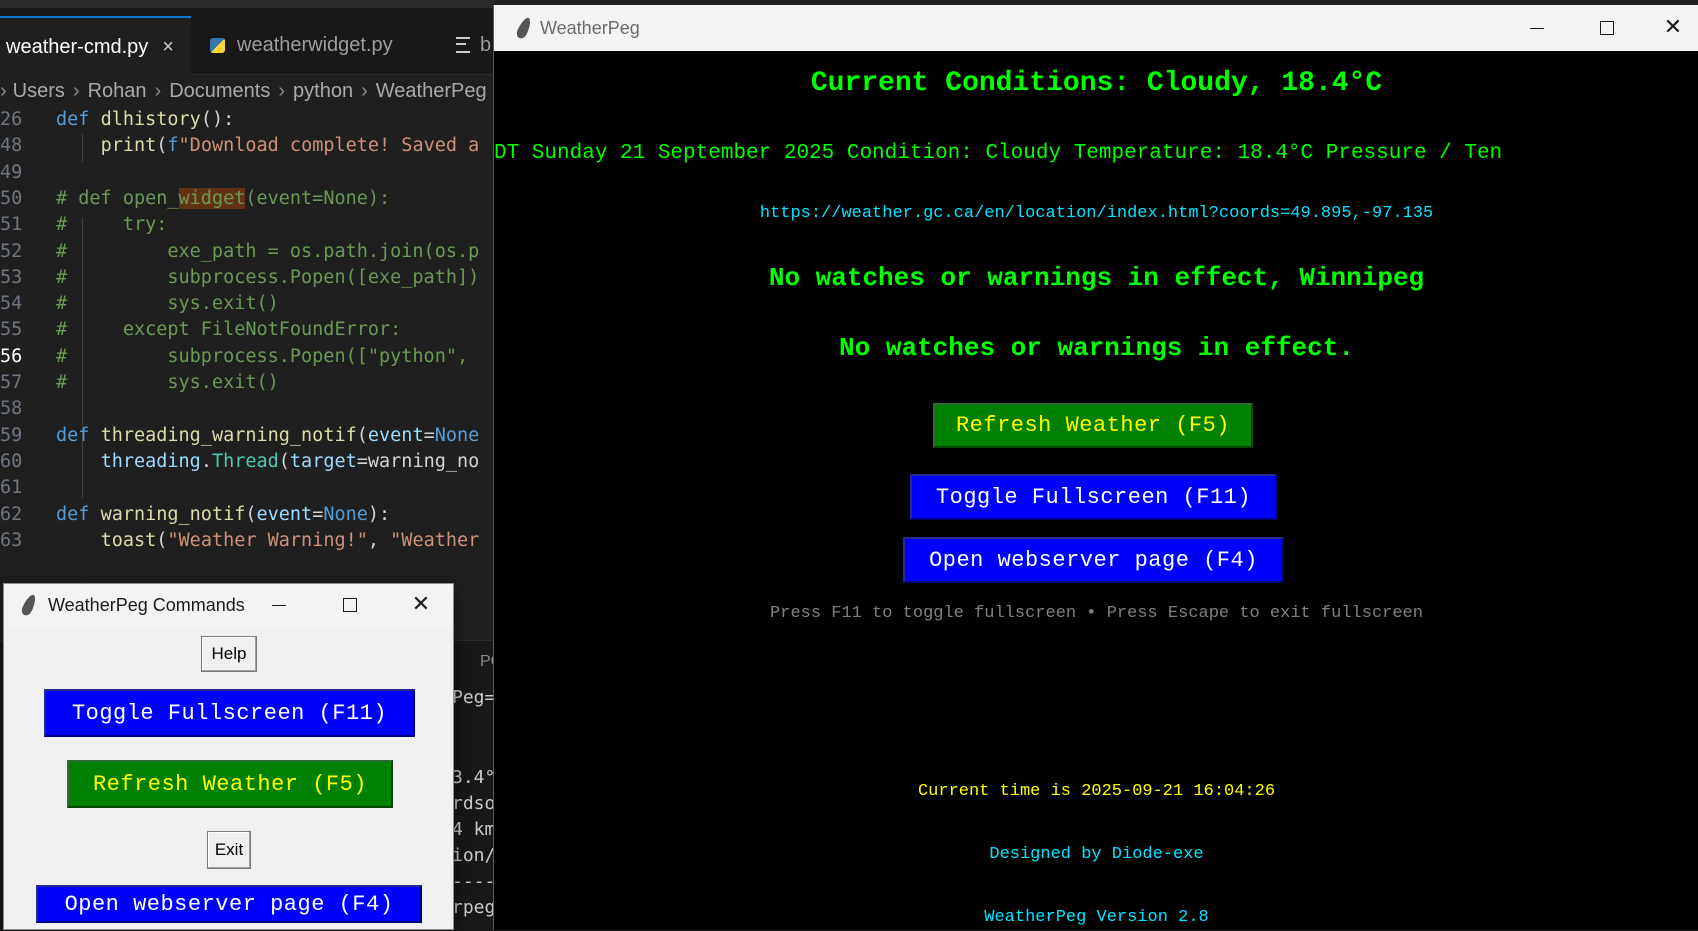  I want to click on line-number: 54, so click(11, 304).